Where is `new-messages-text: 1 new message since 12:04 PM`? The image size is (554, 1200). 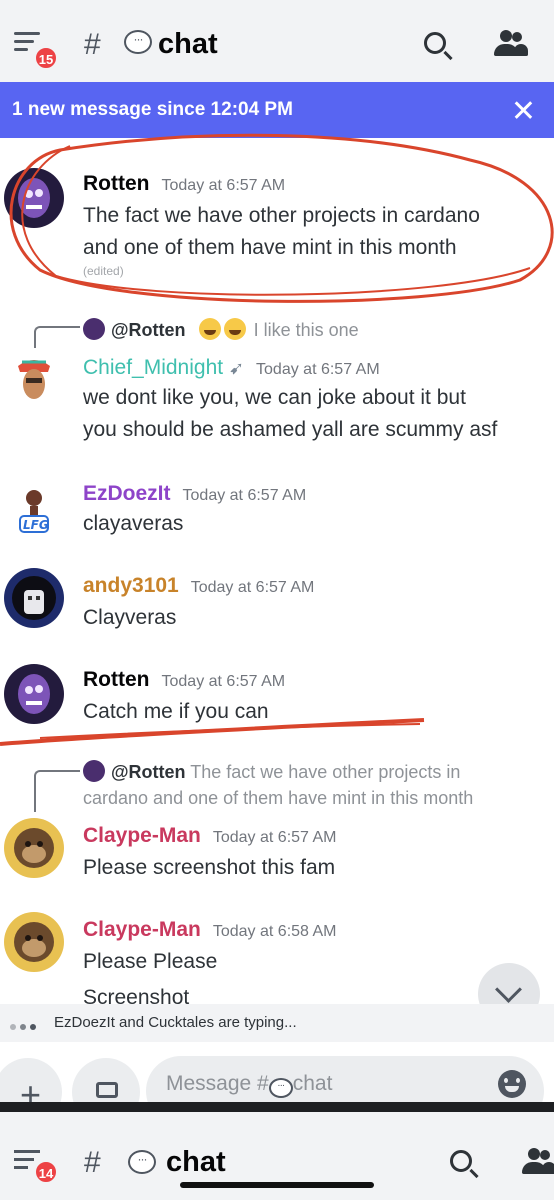
new-messages-text: 1 new message since 12:04 PM is located at coordinates (152, 109).